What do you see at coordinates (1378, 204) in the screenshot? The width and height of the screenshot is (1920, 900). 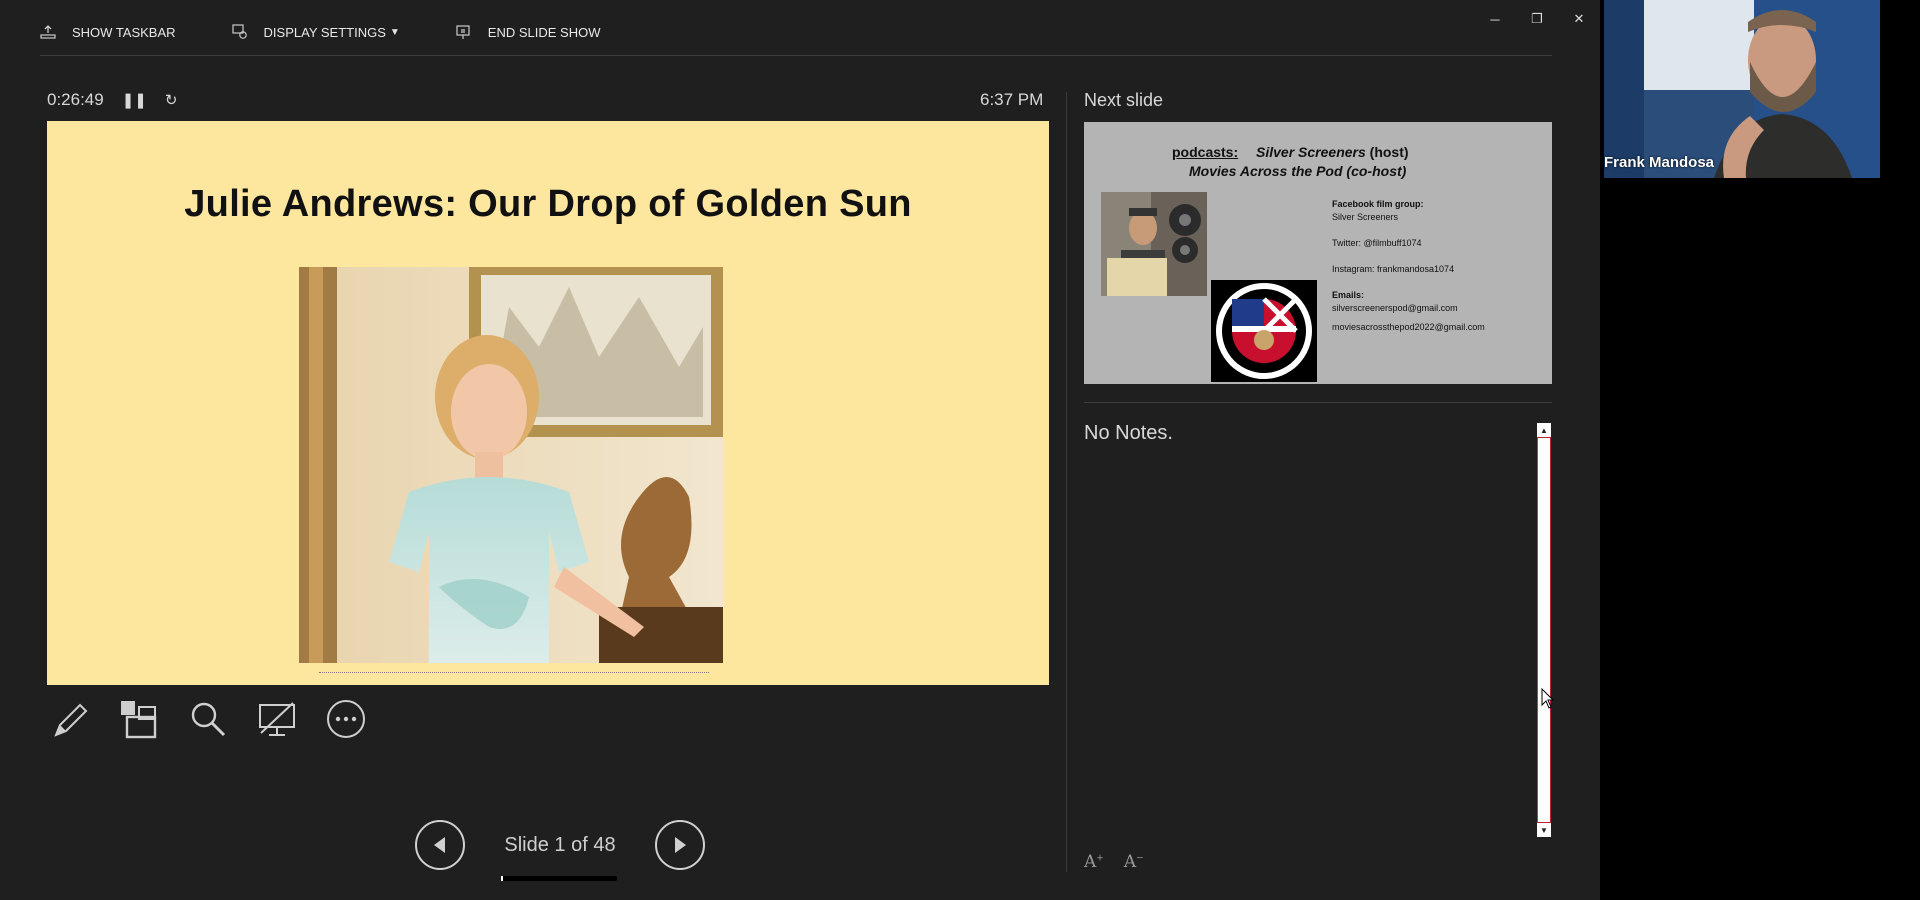 I see `facebook-heading: Facebook film group:` at bounding box center [1378, 204].